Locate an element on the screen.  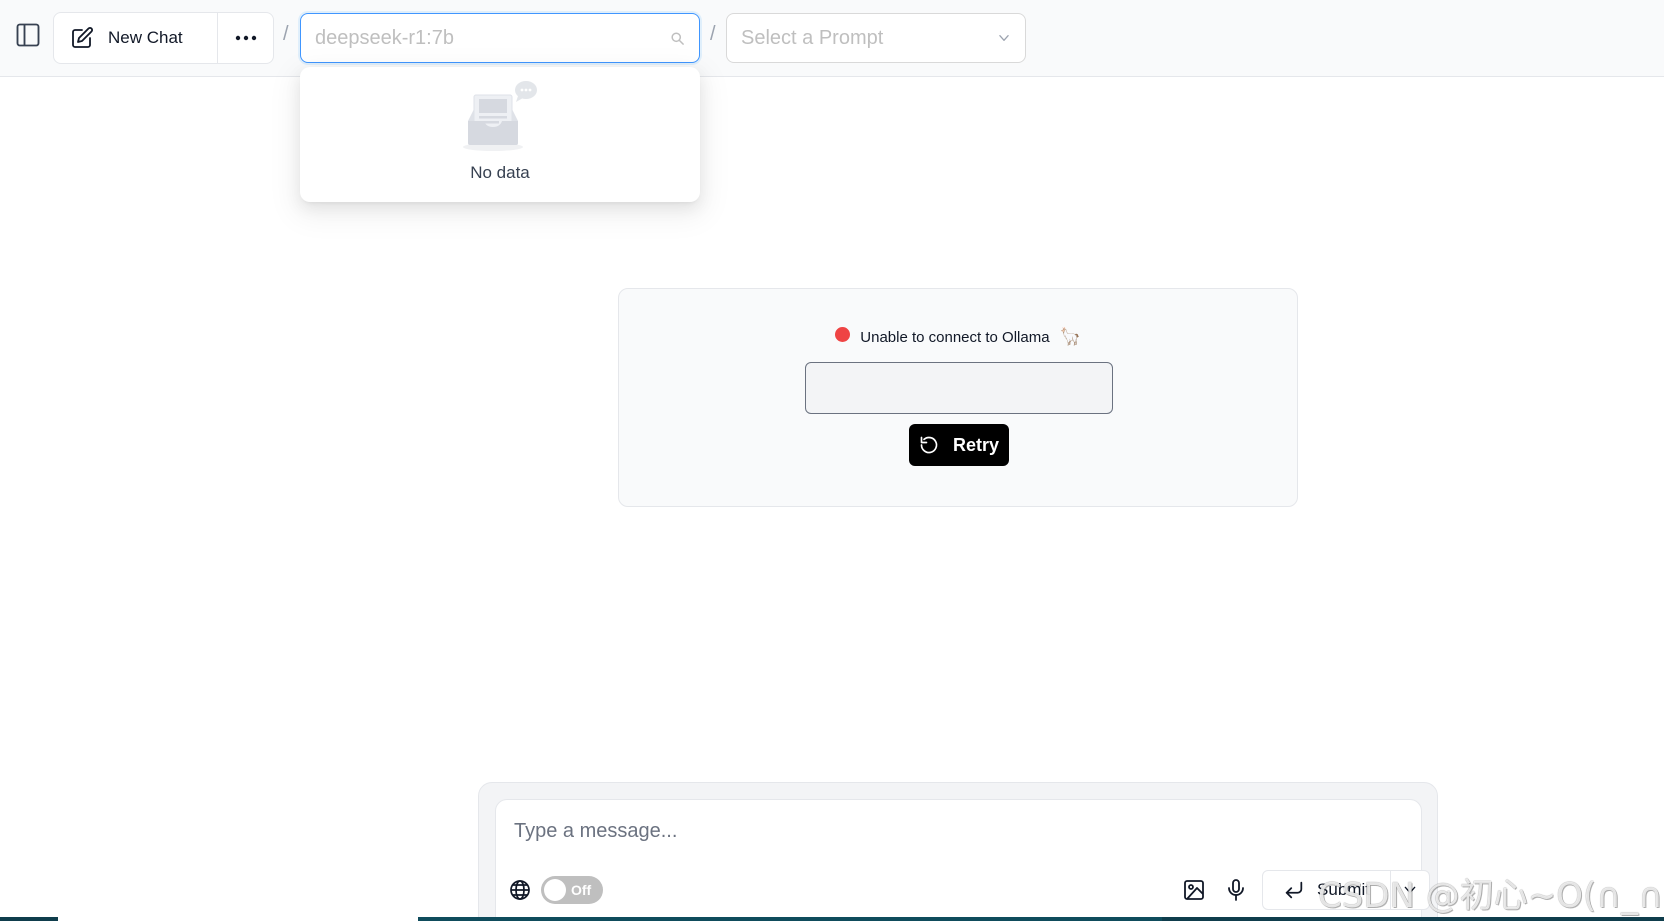
edit-icon is located at coordinates (82, 37).